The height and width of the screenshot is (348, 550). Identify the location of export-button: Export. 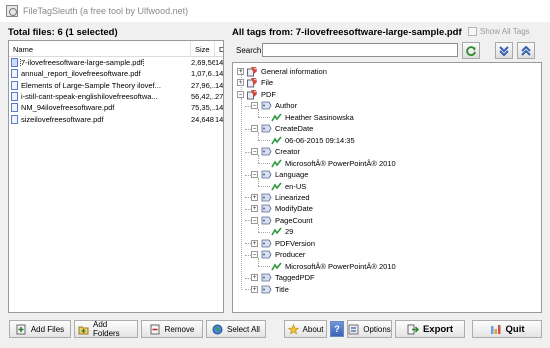
(430, 329).